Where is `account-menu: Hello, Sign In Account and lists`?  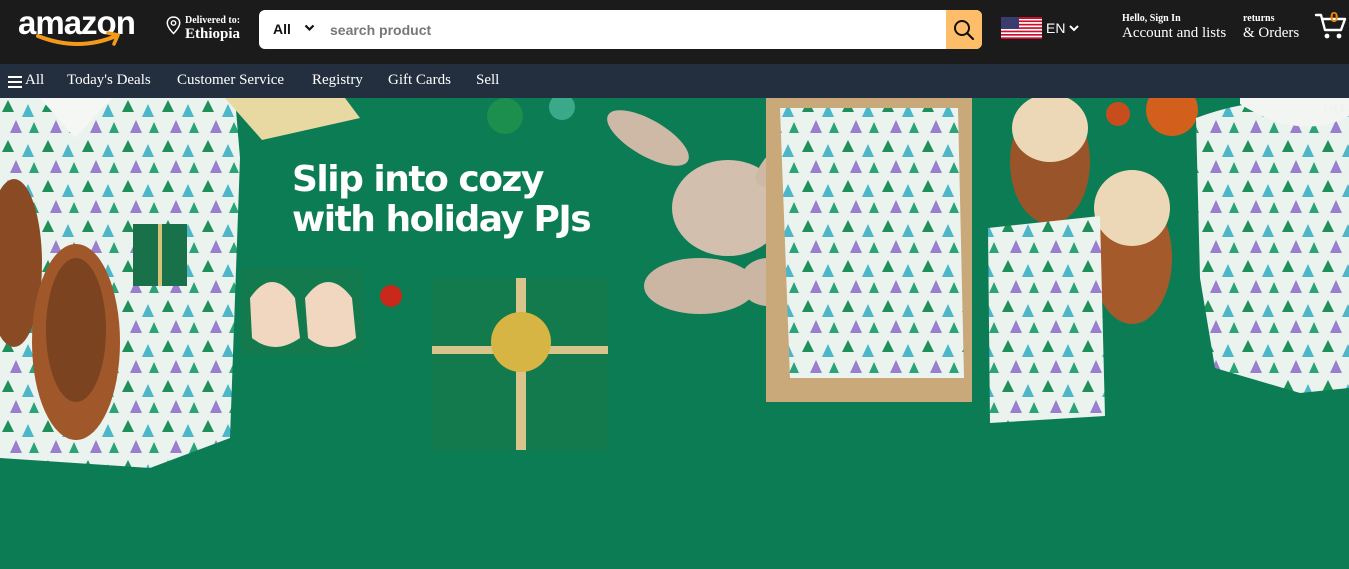 account-menu: Hello, Sign In Account and lists is located at coordinates (1179, 29).